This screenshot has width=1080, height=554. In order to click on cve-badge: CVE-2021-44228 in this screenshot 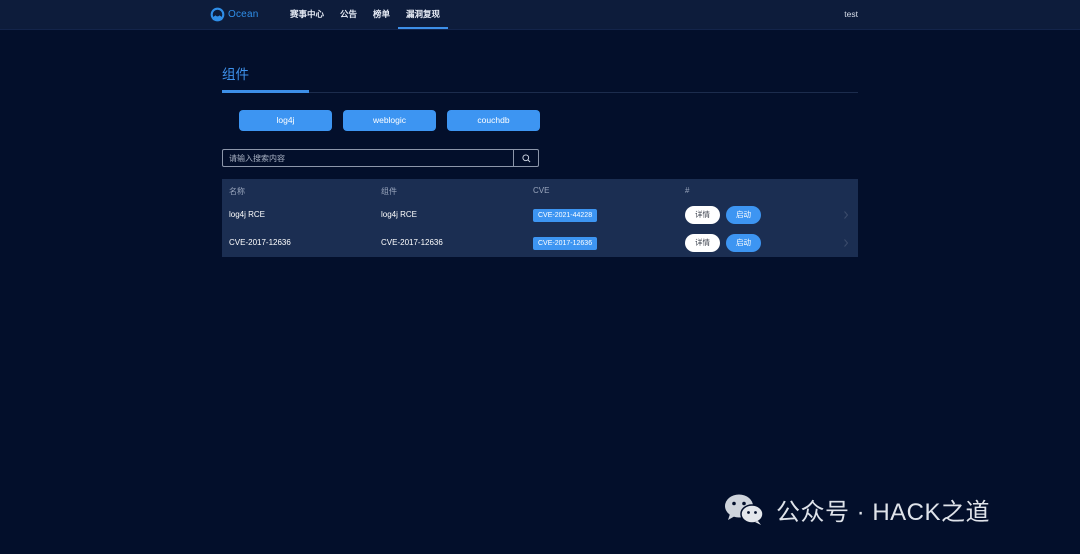, I will do `click(565, 215)`.